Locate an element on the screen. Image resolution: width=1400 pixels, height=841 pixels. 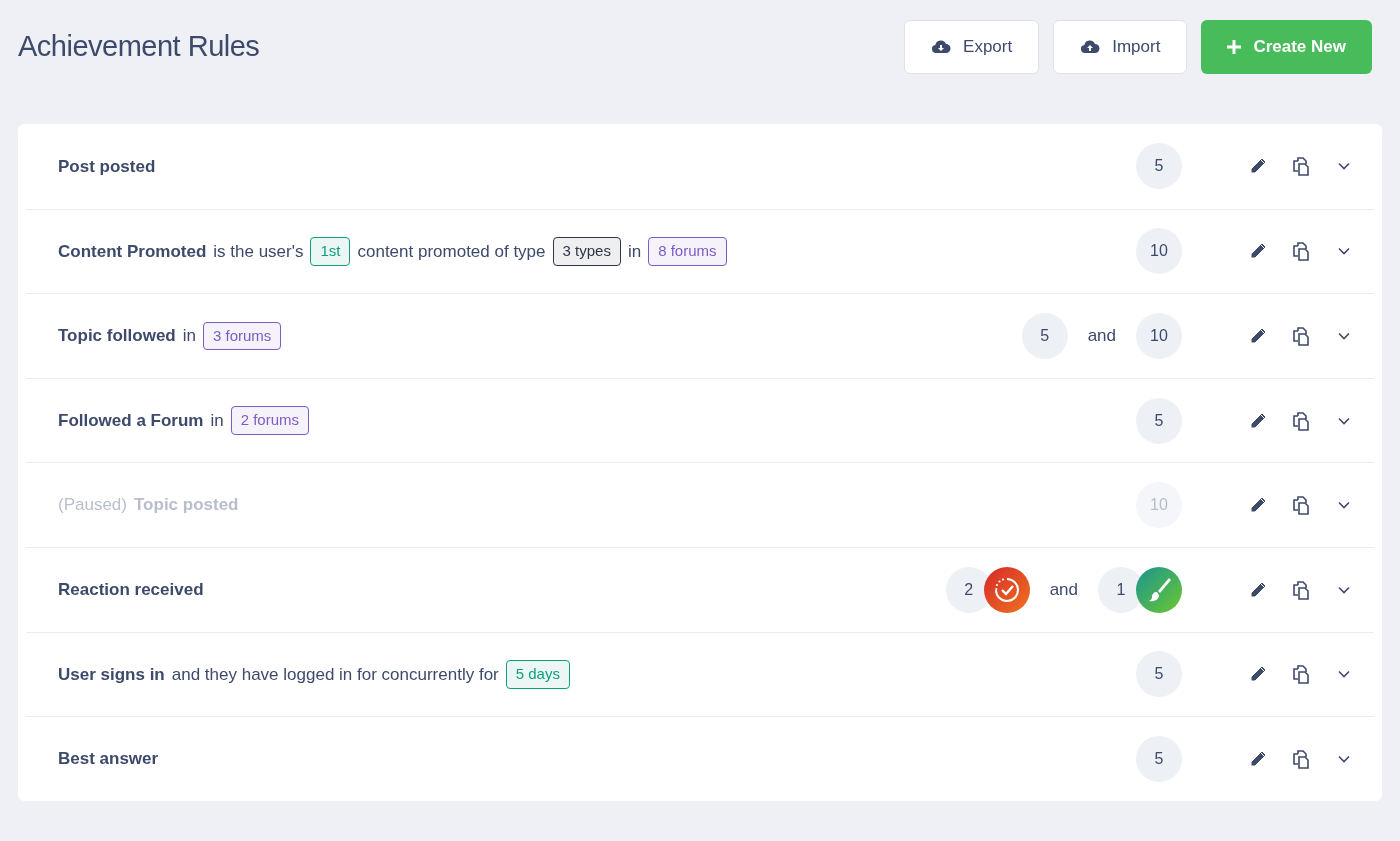
rule-text: (Paused) is located at coordinates (92, 505).